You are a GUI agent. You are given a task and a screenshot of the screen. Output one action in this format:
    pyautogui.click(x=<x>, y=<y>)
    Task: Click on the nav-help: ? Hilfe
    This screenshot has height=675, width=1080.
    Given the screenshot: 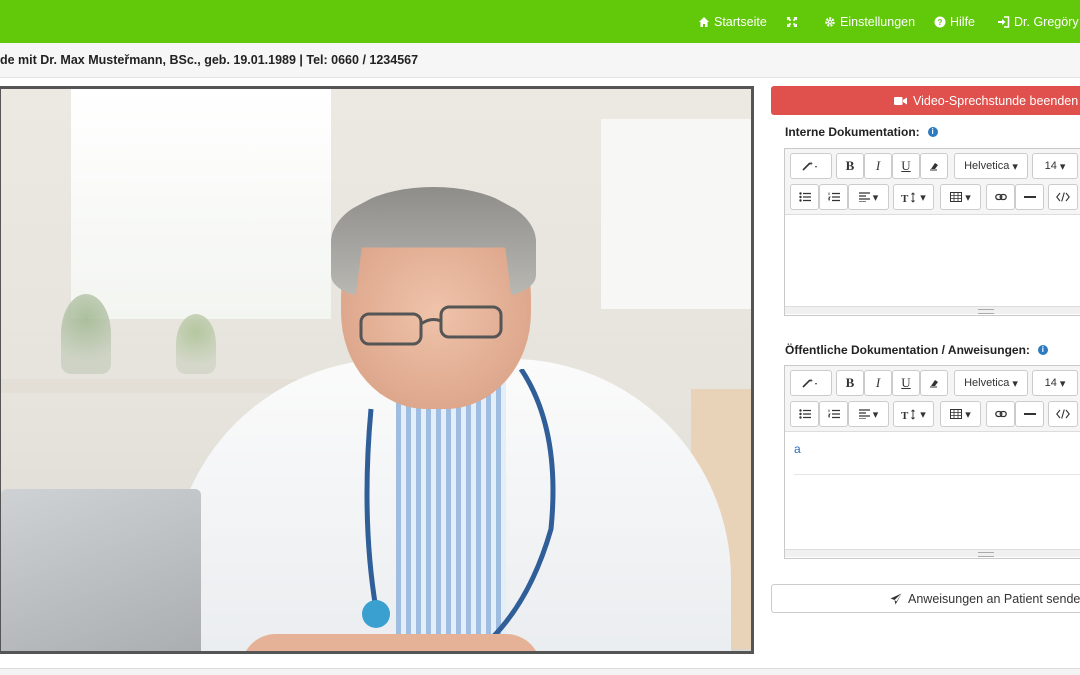 What is the action you would take?
    pyautogui.click(x=954, y=21)
    